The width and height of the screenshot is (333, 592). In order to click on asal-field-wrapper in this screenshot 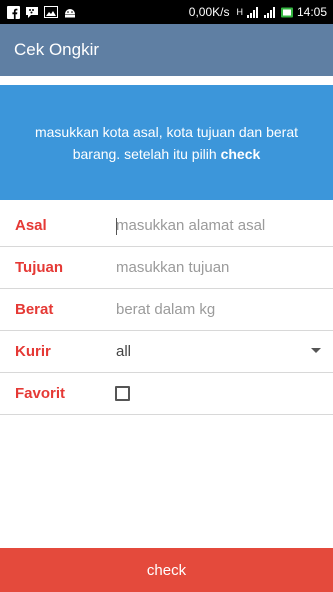, I will do `click(218, 225)`.